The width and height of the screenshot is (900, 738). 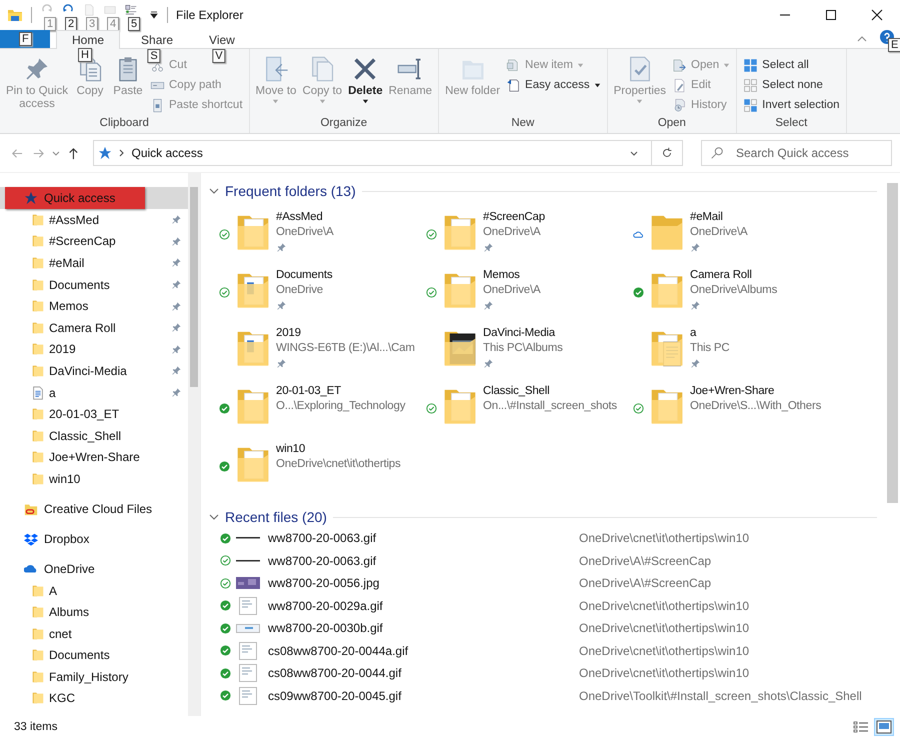 What do you see at coordinates (94, 371) in the screenshot?
I see `nav-item: DaVinci-Media` at bounding box center [94, 371].